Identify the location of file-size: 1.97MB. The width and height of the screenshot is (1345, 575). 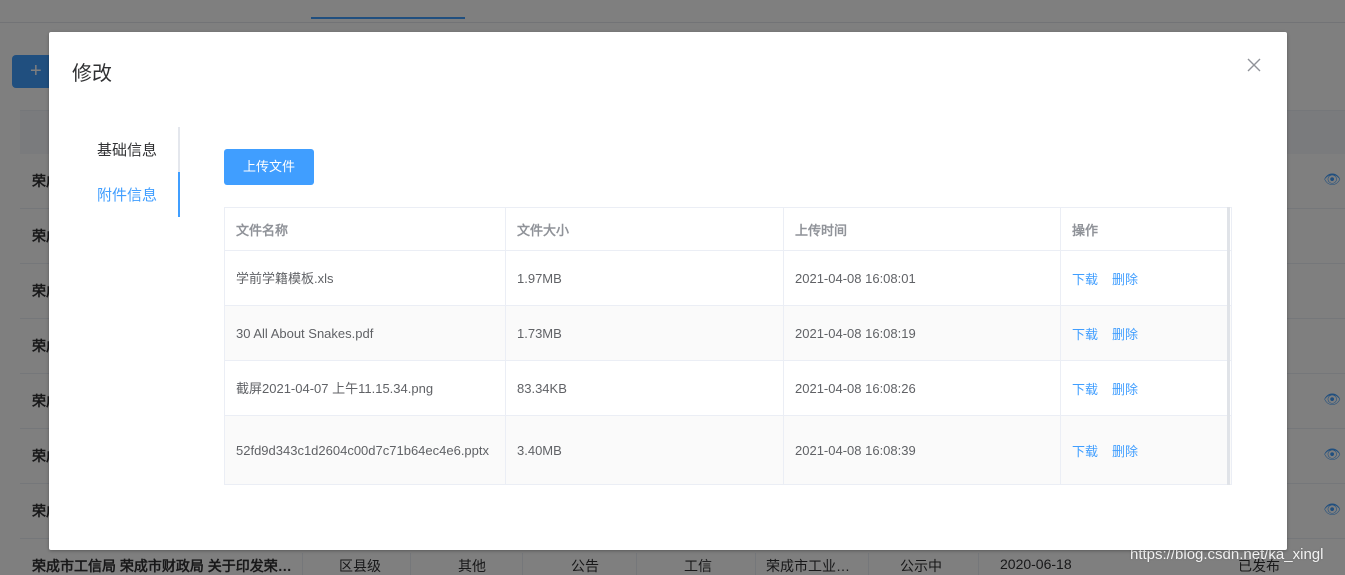
(645, 278).